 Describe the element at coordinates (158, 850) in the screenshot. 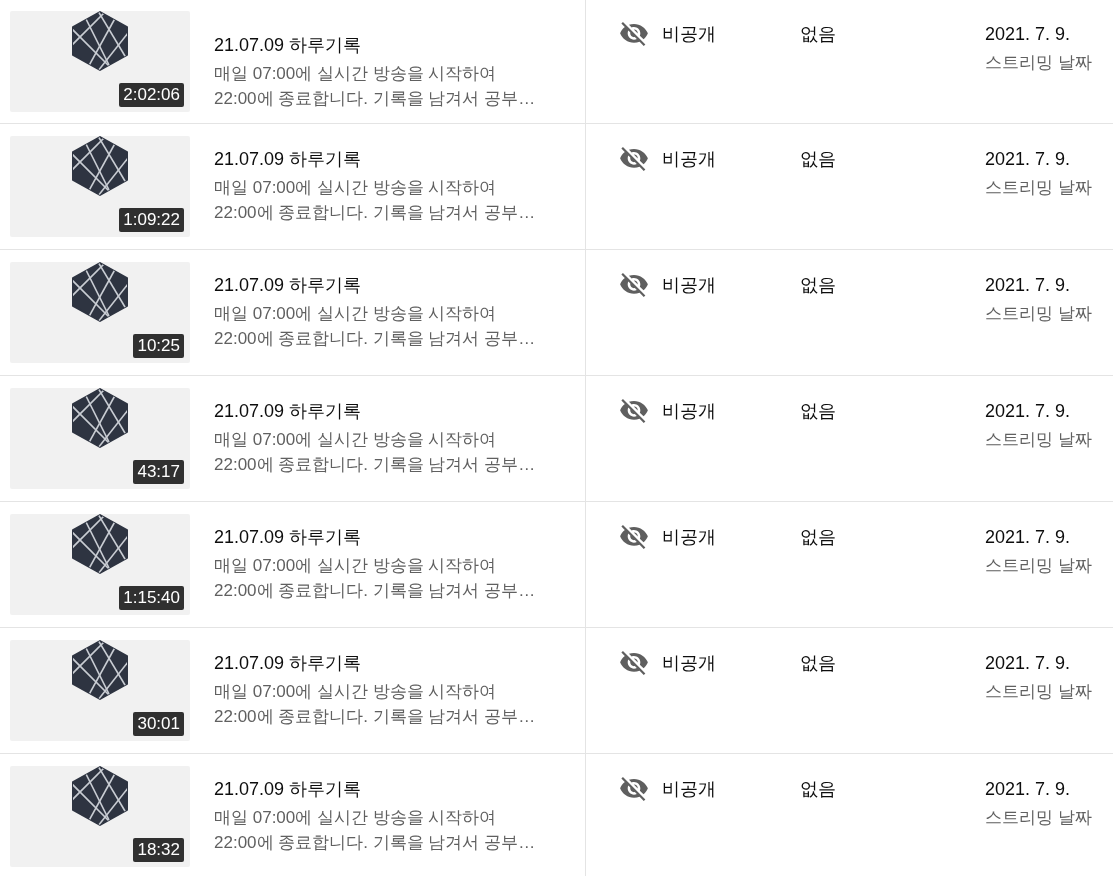

I see `duration-badge: 18:32` at that location.